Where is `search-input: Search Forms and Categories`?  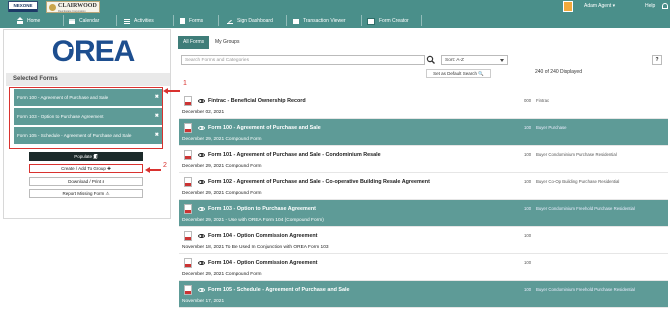
search-input: Search Forms and Categories is located at coordinates (303, 60).